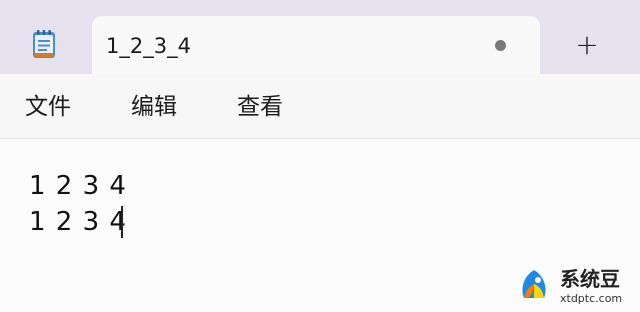 The width and height of the screenshot is (640, 312). I want to click on watermark-logo-icon, so click(534, 286).